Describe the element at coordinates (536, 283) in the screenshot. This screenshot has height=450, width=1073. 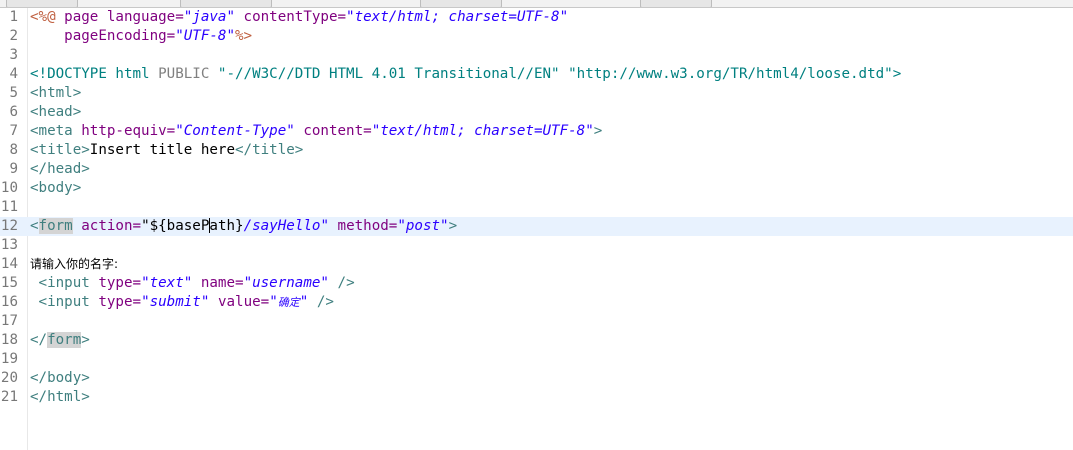
I see `code-line: 15 <input type="text" name="username" />` at that location.